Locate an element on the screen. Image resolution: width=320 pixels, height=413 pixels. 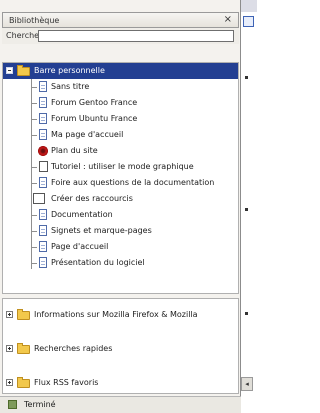
tree-item: Sans titre is located at coordinates (120, 87).